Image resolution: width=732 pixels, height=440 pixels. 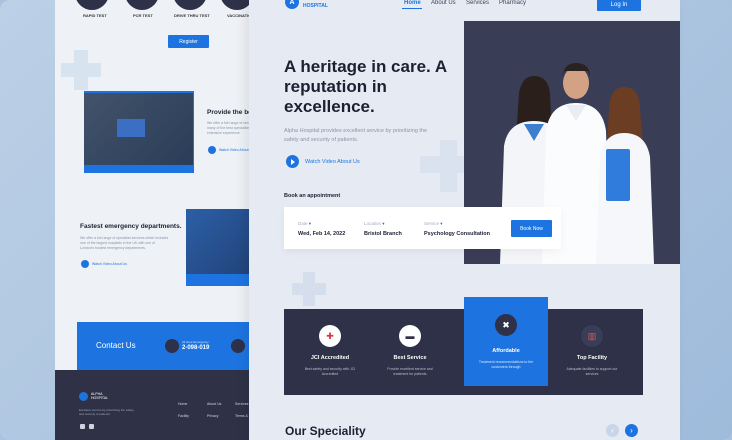 I want to click on first-aid-icon: ✚, so click(x=330, y=336).